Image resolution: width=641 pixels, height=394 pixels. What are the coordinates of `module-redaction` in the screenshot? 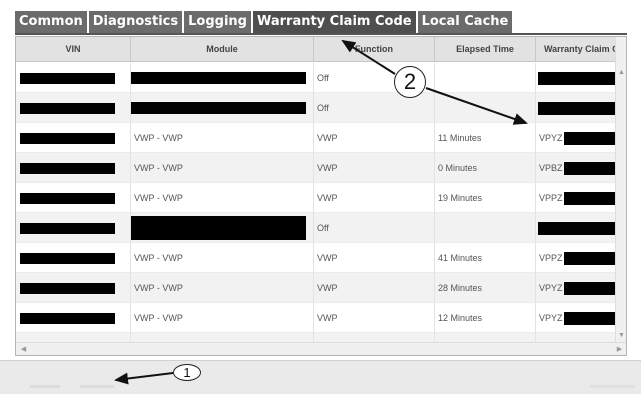 It's located at (218, 108).